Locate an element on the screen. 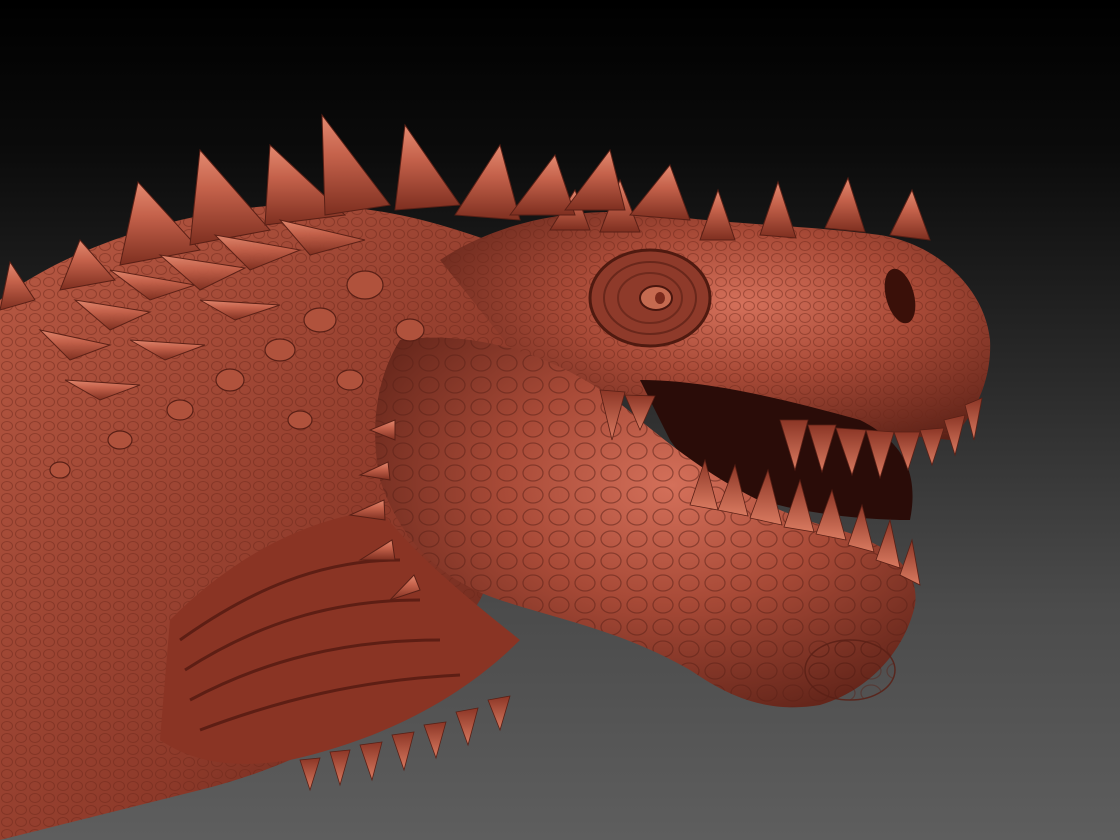 Image resolution: width=1120 pixels, height=840 pixels. chin-scales is located at coordinates (850, 670).